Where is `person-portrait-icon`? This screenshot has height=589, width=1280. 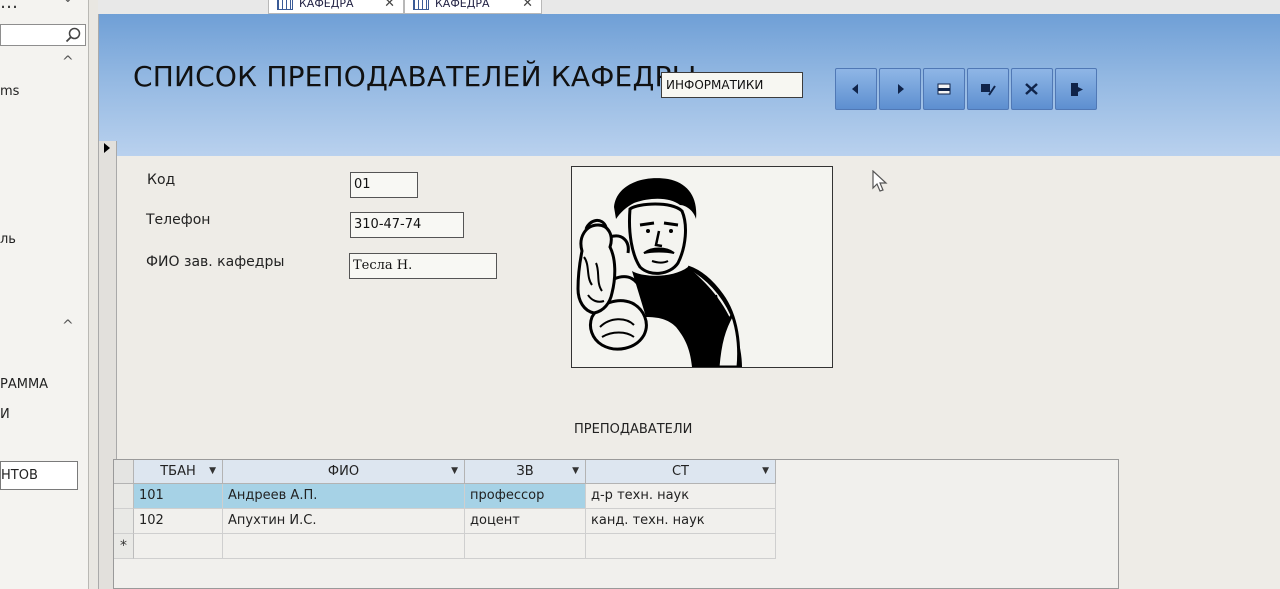
person-portrait-icon is located at coordinates (659, 273).